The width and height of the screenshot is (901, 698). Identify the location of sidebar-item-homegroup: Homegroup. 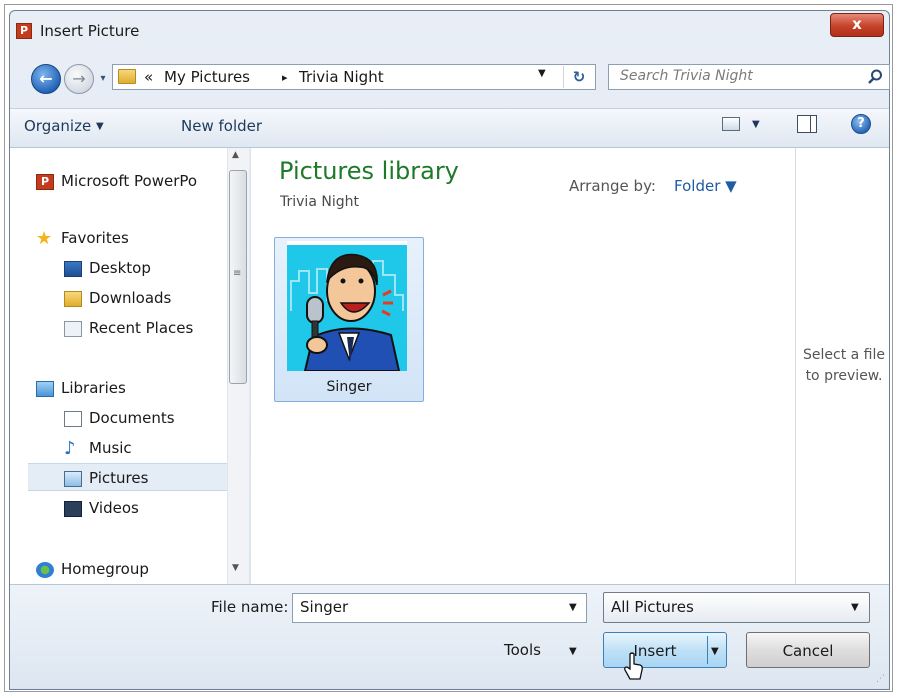
(92, 569).